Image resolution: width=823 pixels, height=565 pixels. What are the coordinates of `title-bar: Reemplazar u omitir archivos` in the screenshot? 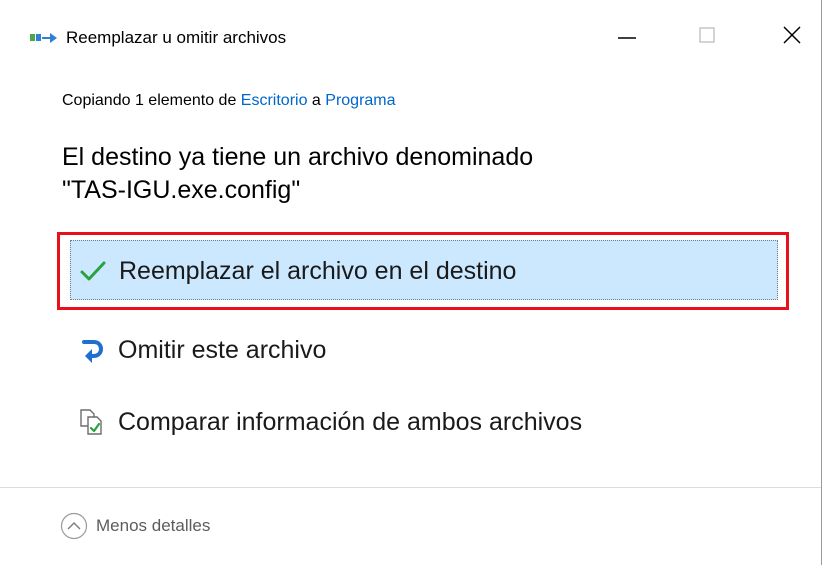 It's located at (410, 38).